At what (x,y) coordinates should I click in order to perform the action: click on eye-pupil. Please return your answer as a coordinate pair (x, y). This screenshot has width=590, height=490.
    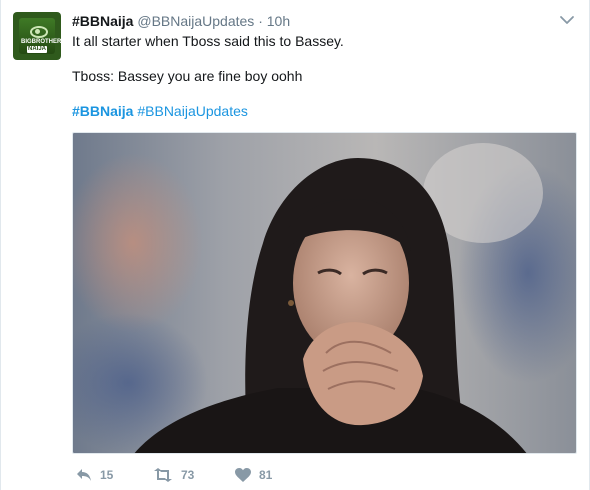
    Looking at the image, I should click on (37, 31).